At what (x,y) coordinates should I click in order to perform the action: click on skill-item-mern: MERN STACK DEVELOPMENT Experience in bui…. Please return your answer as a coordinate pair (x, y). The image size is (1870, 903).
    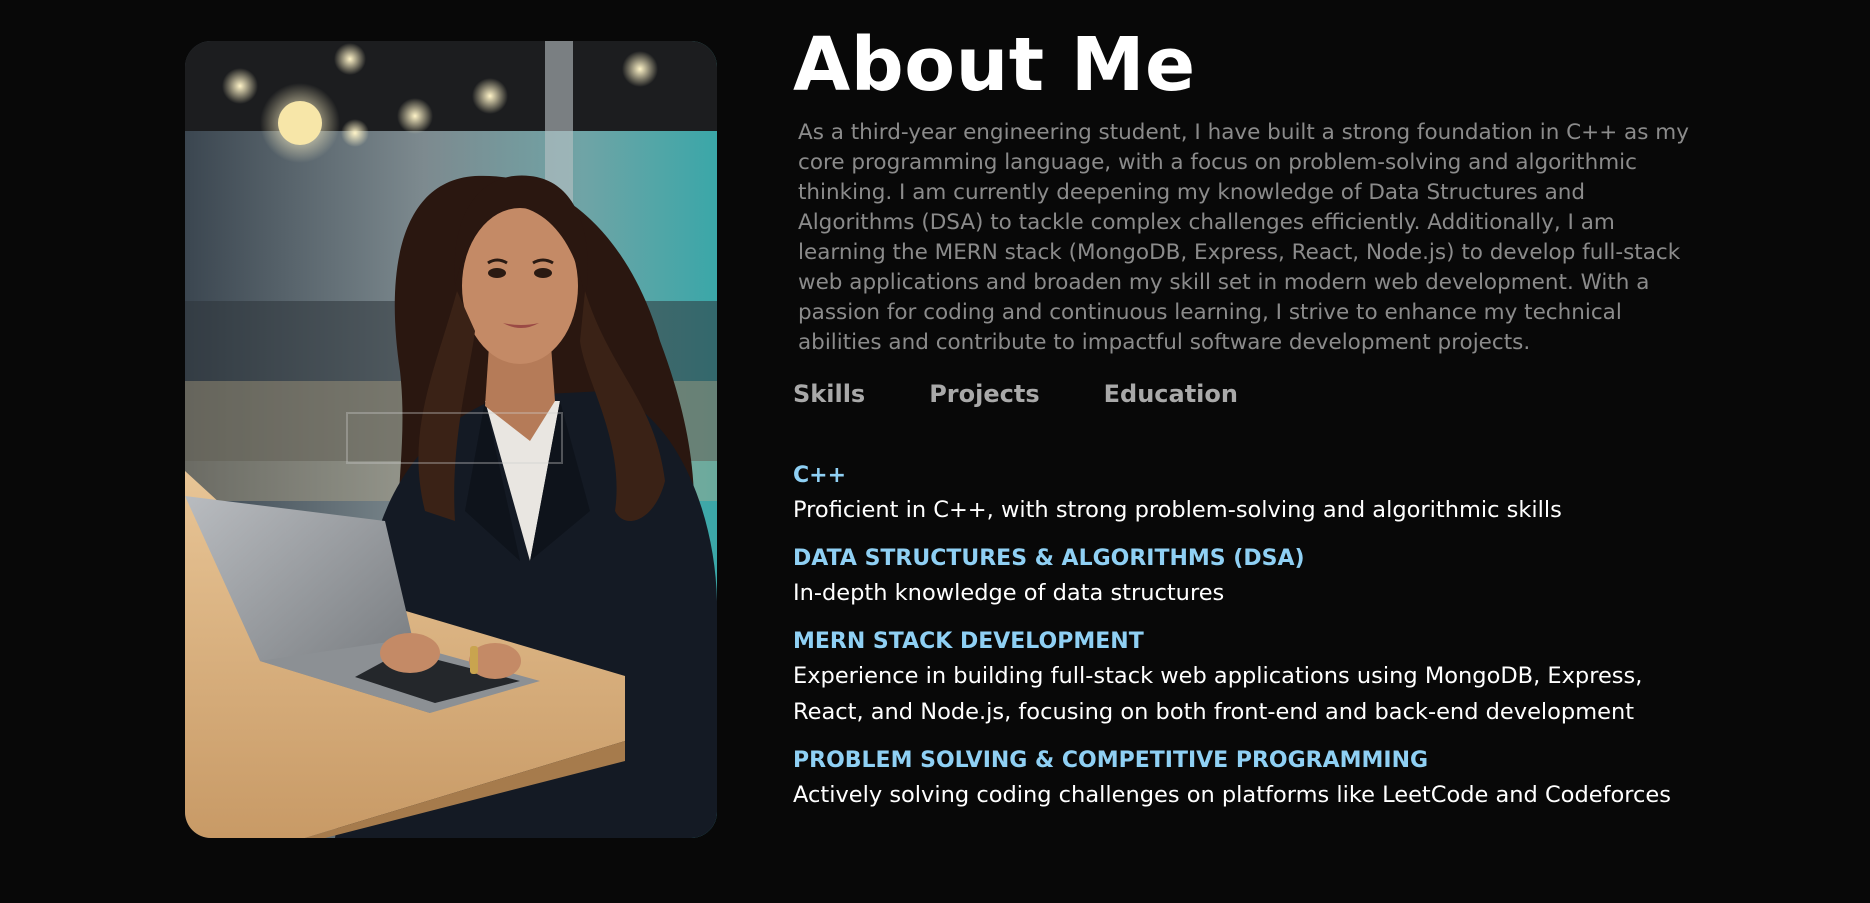
    Looking at the image, I should click on (1293, 678).